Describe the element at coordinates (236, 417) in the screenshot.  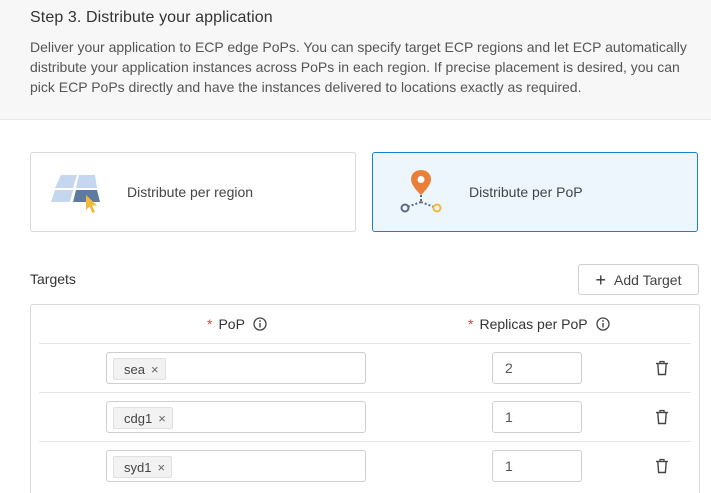
I see `pop-select: cdg1 ×` at that location.